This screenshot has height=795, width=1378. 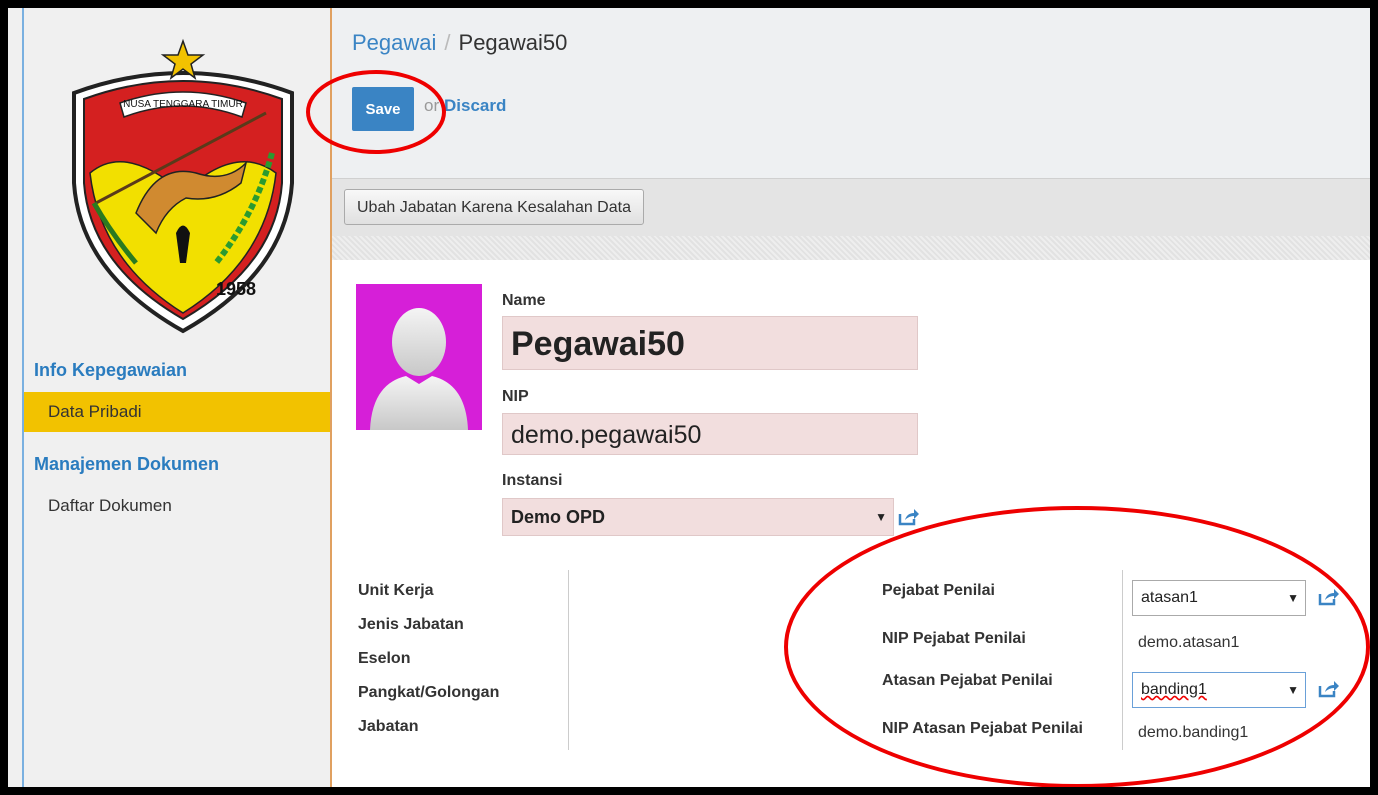 I want to click on ntt-emblem-logo: NUSA TENGGARA TIMUR 1958, so click(x=183, y=186).